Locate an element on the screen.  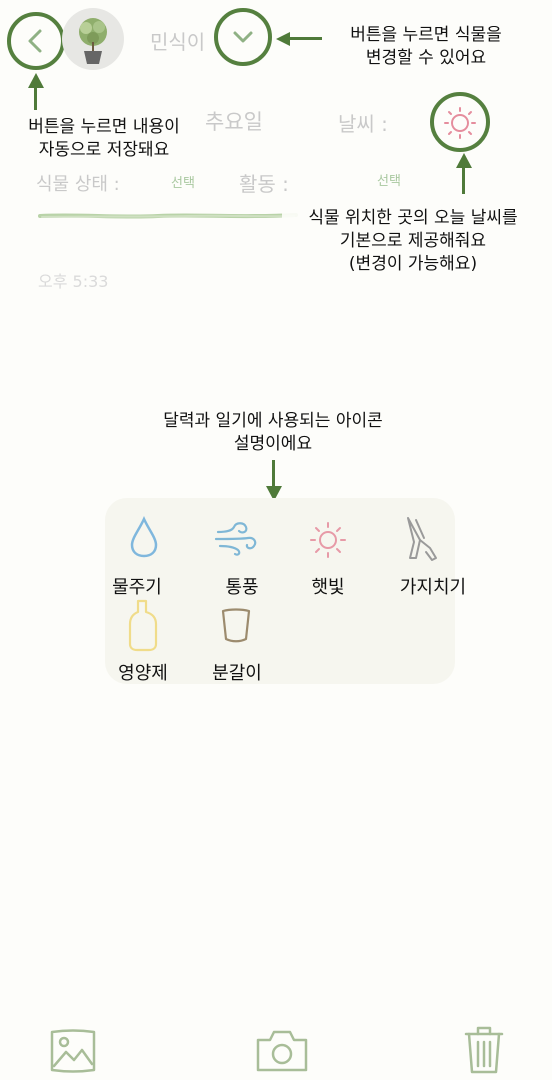
annotation-weather: 식물 위치한 곳의 오늘 날씨를 기본으로 제공해줘요 (변경이 가능해요) is located at coordinates (413, 241).